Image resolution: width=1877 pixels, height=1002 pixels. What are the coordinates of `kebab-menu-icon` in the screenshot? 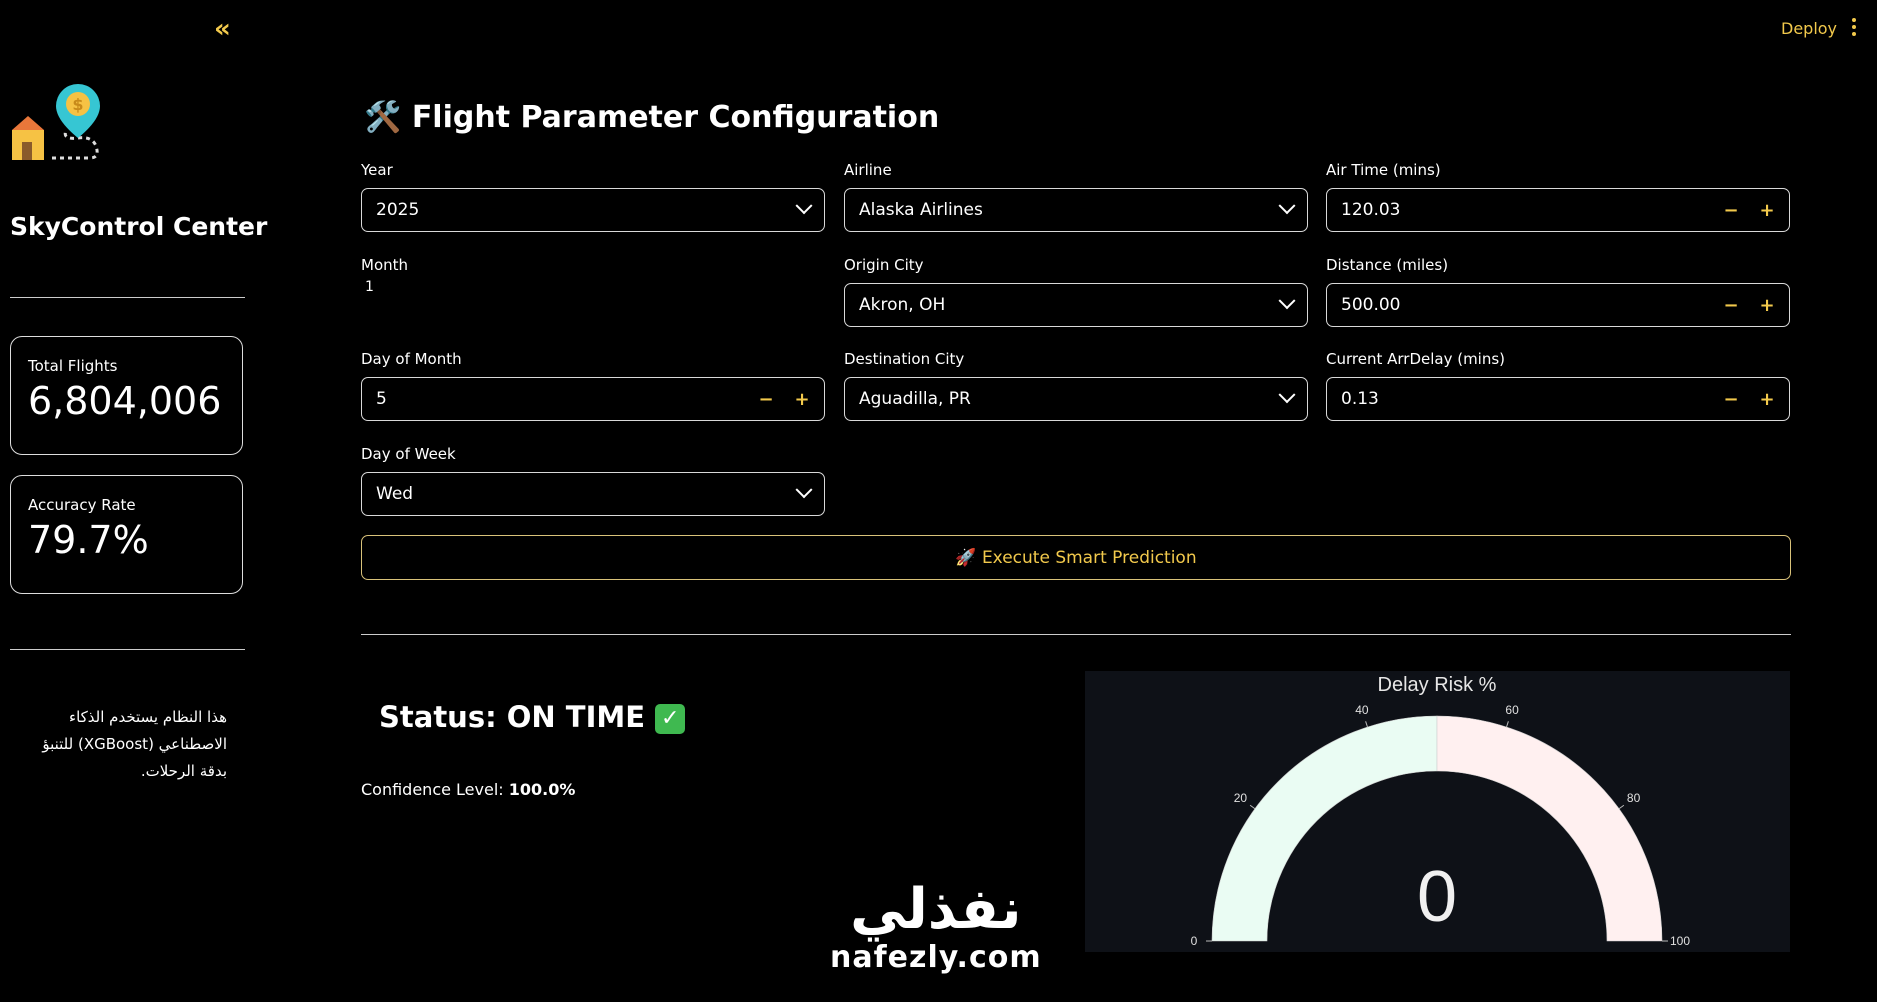 It's located at (1855, 28).